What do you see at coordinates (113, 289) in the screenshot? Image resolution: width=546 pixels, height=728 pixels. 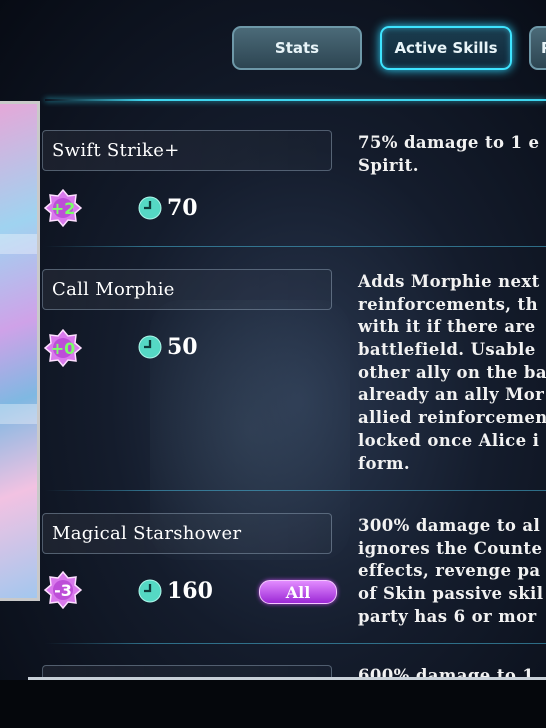 I see `skill-name: Call Morphie` at bounding box center [113, 289].